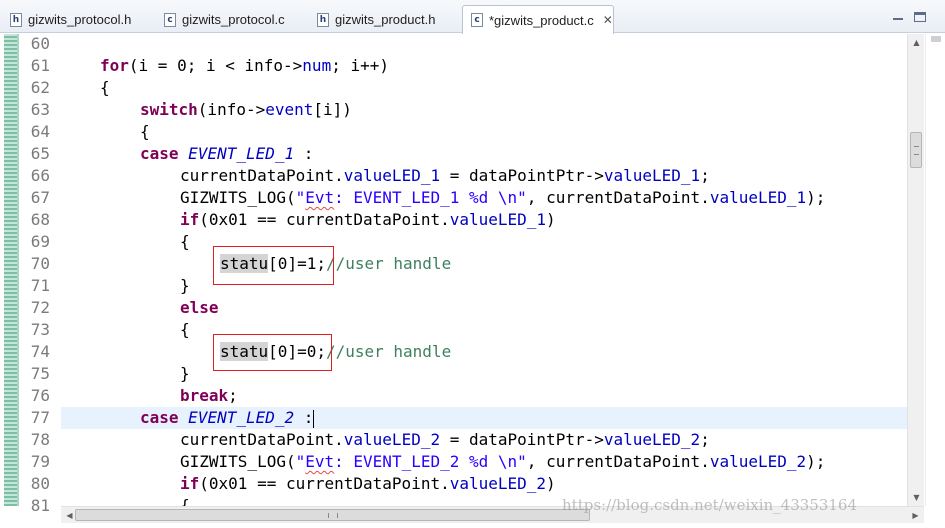  Describe the element at coordinates (10, 270) in the screenshot. I see `change-ruler` at that location.